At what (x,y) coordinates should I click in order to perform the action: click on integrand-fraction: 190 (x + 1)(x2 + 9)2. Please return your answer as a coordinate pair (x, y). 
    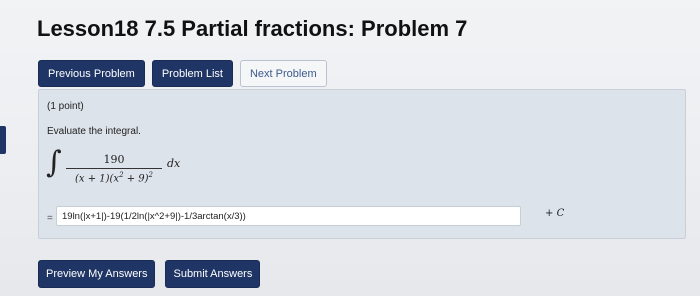
    Looking at the image, I should click on (114, 168).